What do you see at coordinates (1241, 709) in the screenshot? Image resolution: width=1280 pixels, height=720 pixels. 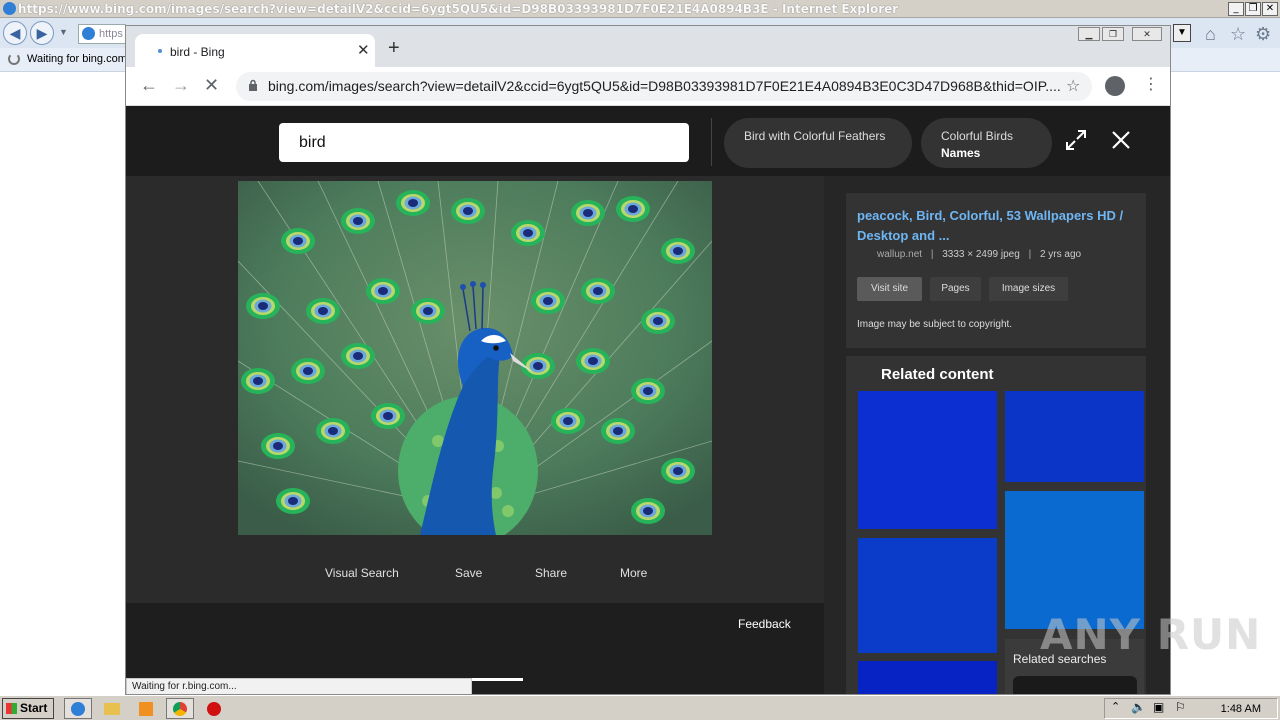 I see `clock: 1:48 AM` at bounding box center [1241, 709].